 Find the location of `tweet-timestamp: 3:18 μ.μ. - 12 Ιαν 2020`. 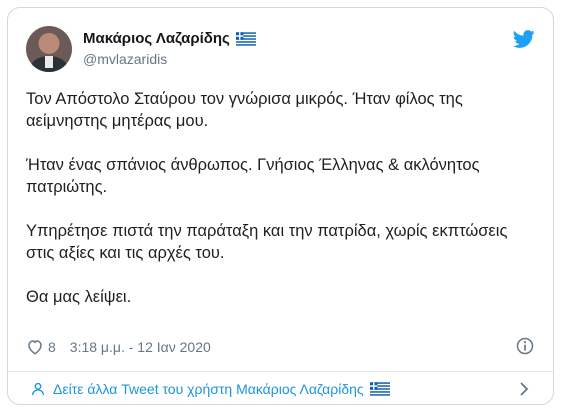

tweet-timestamp: 3:18 μ.μ. - 12 Ιαν 2020 is located at coordinates (140, 347).